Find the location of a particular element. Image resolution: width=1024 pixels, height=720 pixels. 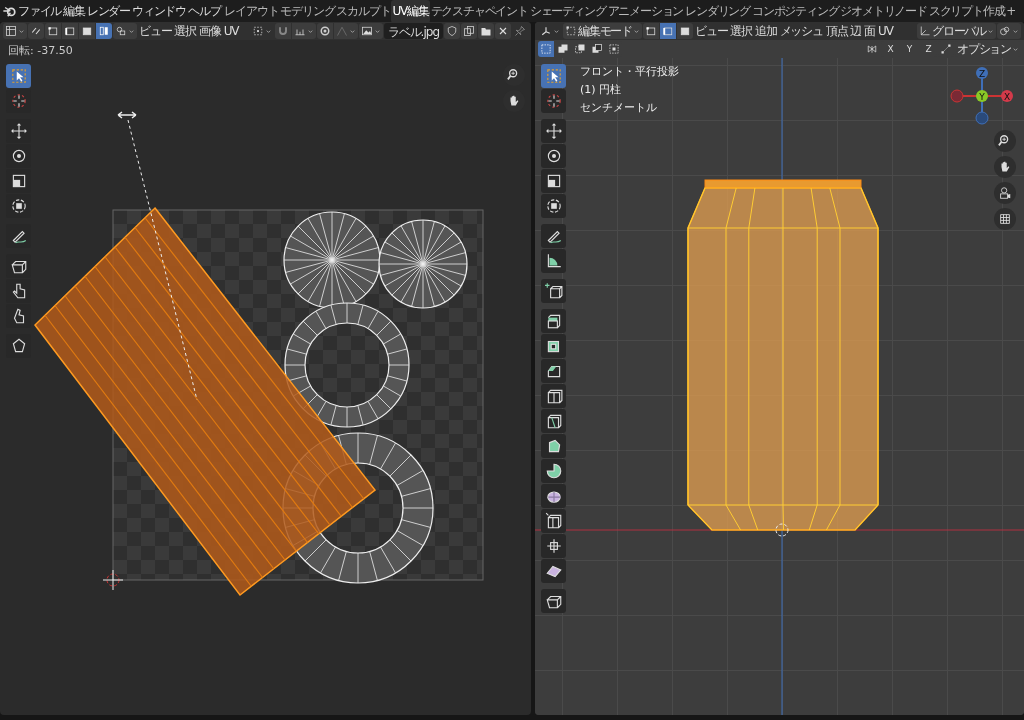

move-arrows-tool is located at coordinates (553, 131).